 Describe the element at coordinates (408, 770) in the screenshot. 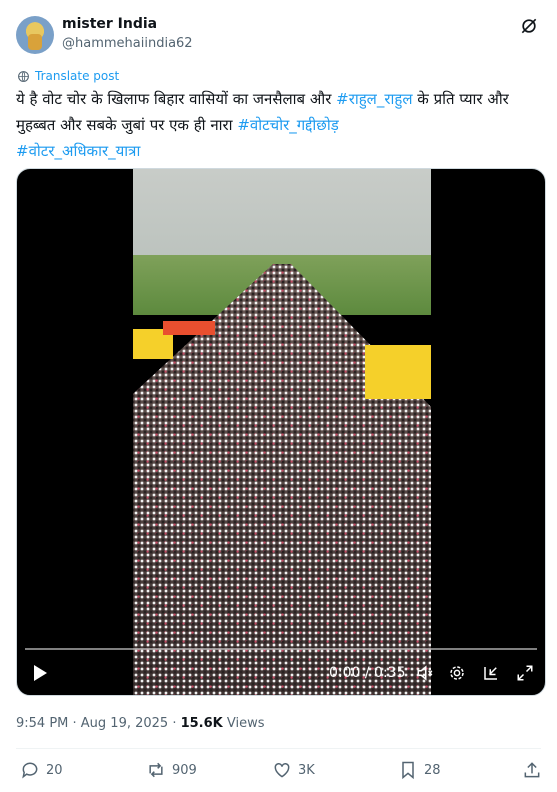

I see `bookmark-icon` at that location.